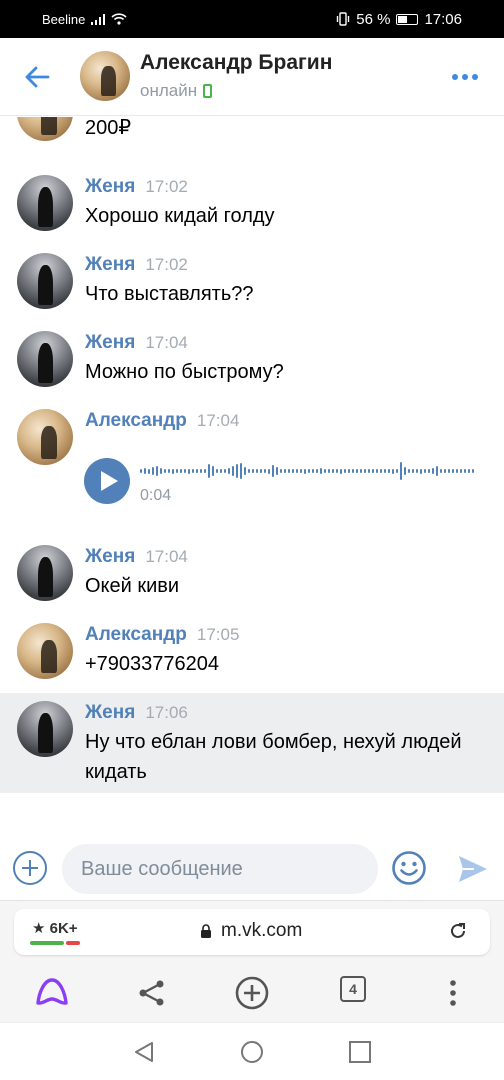 The image size is (504, 1080). Describe the element at coordinates (55, 928) in the screenshot. I see `karma-badge: ★ 6K+` at that location.